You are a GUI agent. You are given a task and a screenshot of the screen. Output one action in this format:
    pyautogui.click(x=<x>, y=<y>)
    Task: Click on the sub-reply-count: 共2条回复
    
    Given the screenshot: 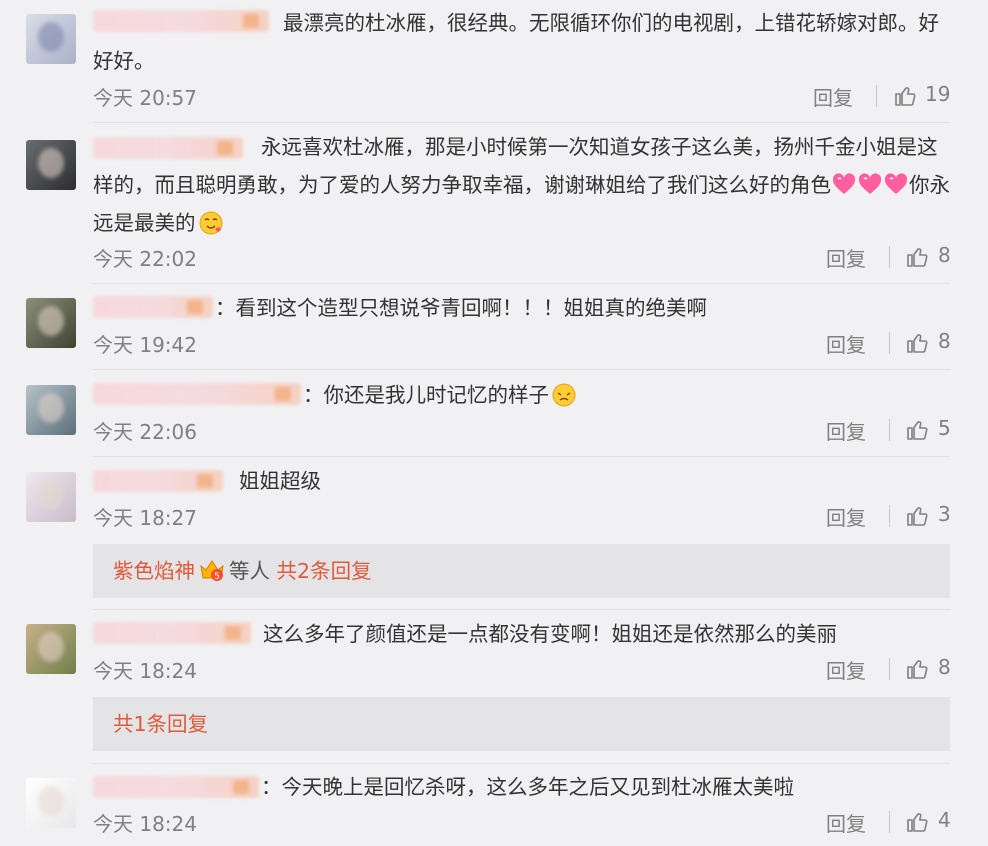 What is the action you would take?
    pyautogui.click(x=324, y=571)
    